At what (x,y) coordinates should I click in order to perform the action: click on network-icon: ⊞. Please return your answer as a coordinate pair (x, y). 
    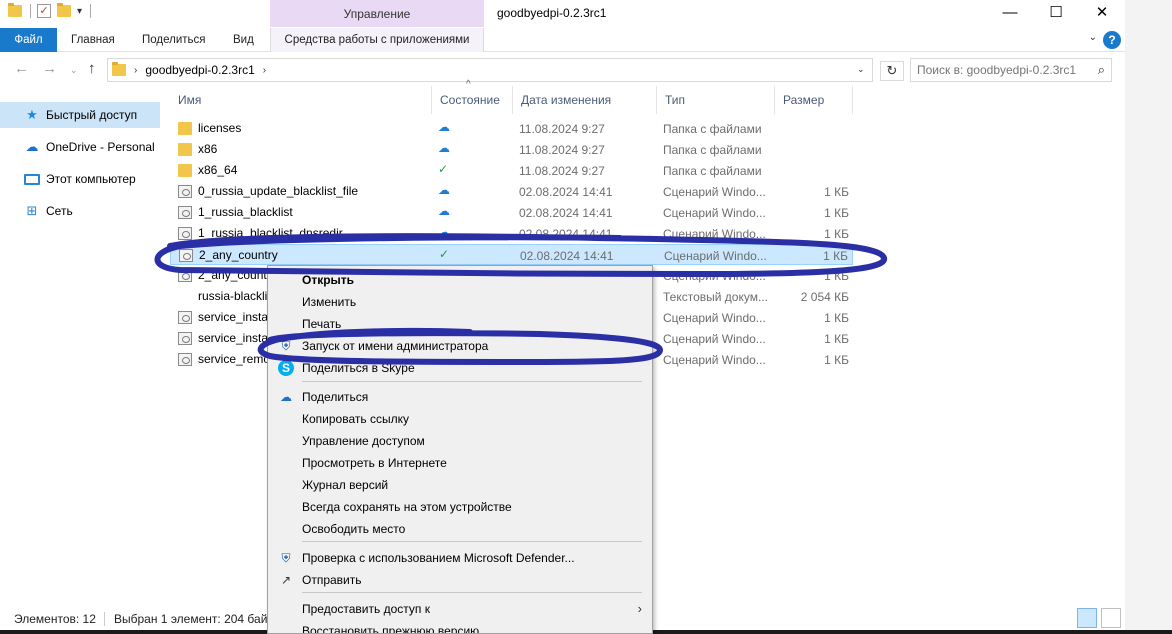
    Looking at the image, I should click on (32, 210).